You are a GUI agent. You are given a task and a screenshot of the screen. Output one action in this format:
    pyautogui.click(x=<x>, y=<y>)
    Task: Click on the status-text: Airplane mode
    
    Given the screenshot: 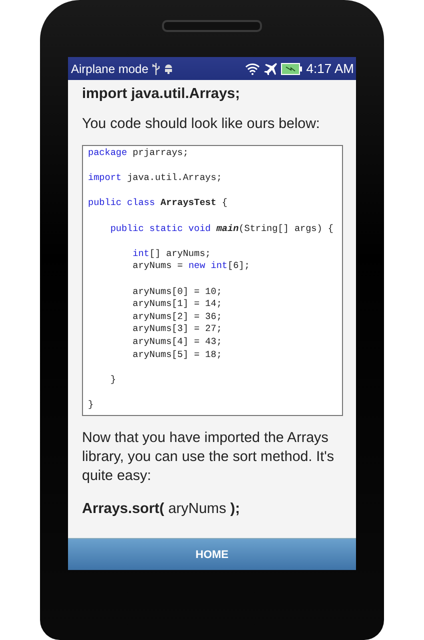 What is the action you would take?
    pyautogui.click(x=109, y=69)
    